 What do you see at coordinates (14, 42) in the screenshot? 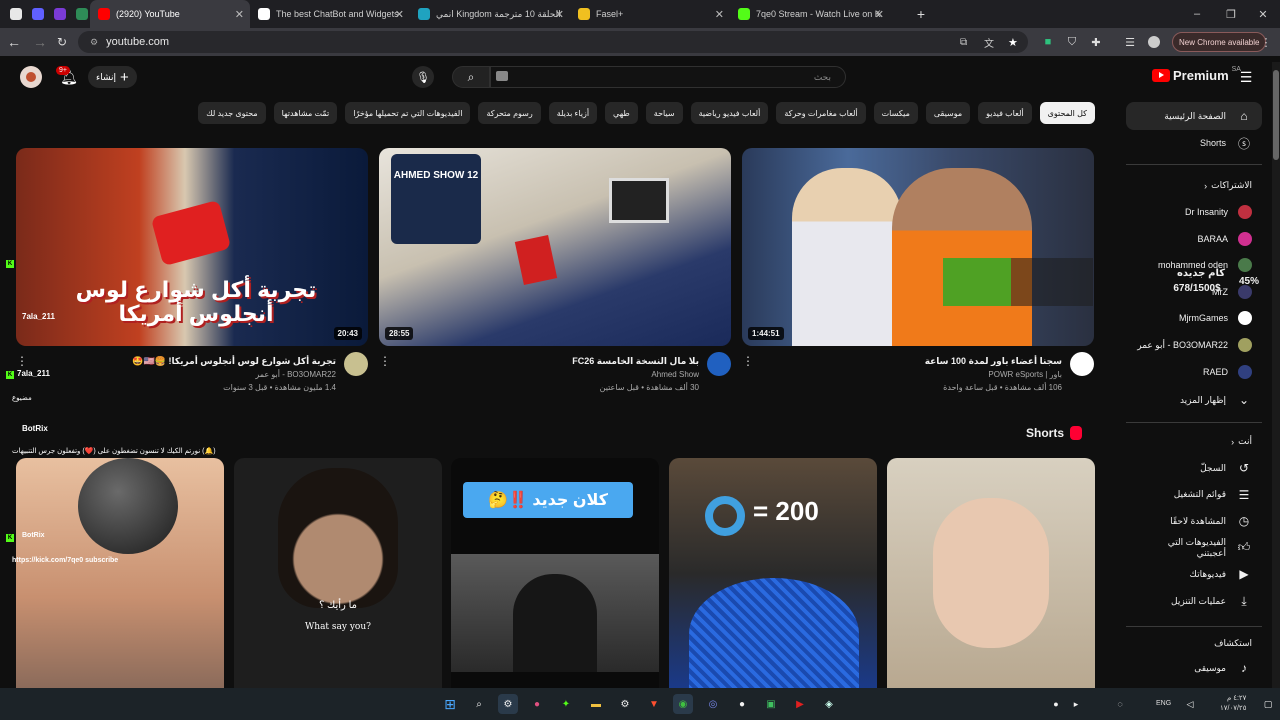
I see `back-icon: ←` at bounding box center [14, 42].